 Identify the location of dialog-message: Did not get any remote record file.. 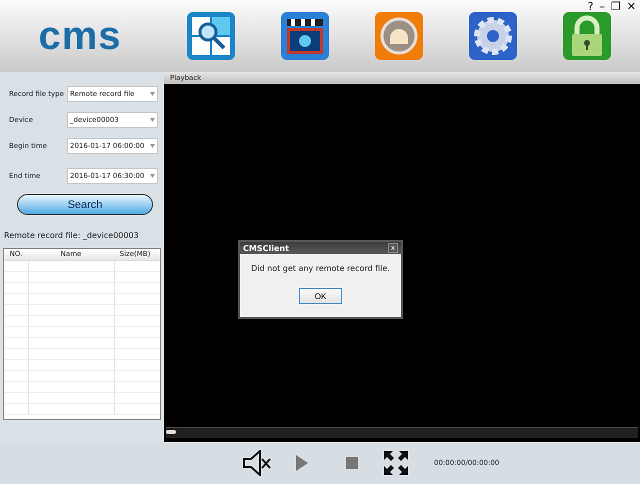
(320, 268).